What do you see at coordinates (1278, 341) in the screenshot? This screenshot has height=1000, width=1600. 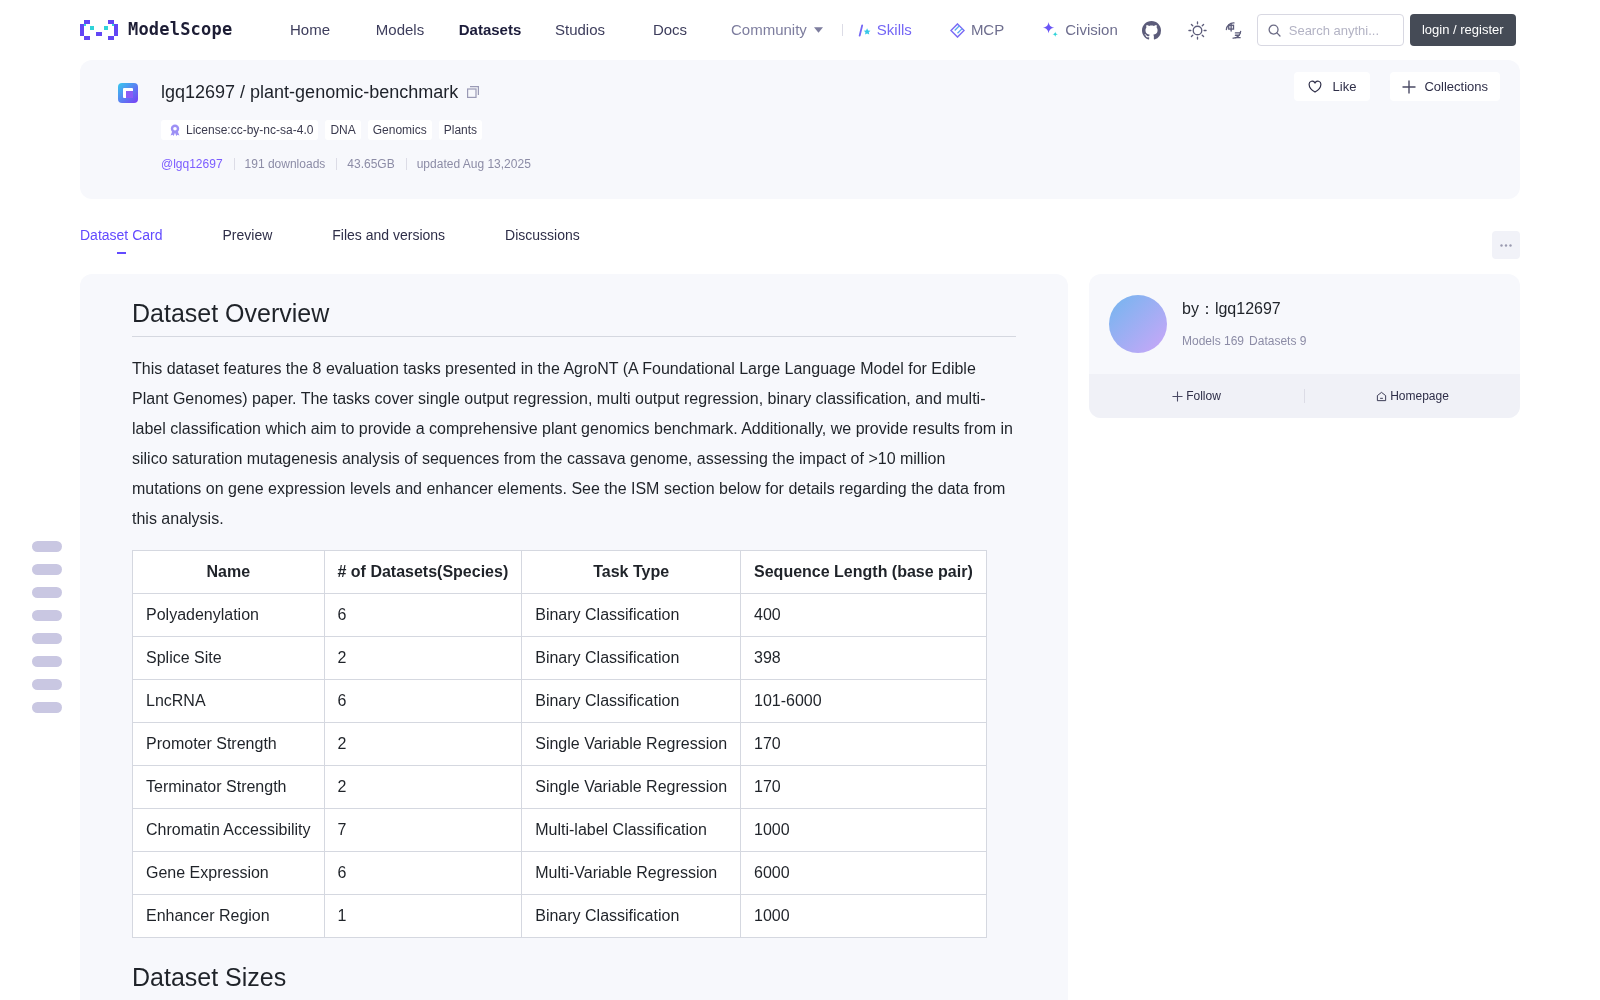 I see `author-stat: Datasets 9` at bounding box center [1278, 341].